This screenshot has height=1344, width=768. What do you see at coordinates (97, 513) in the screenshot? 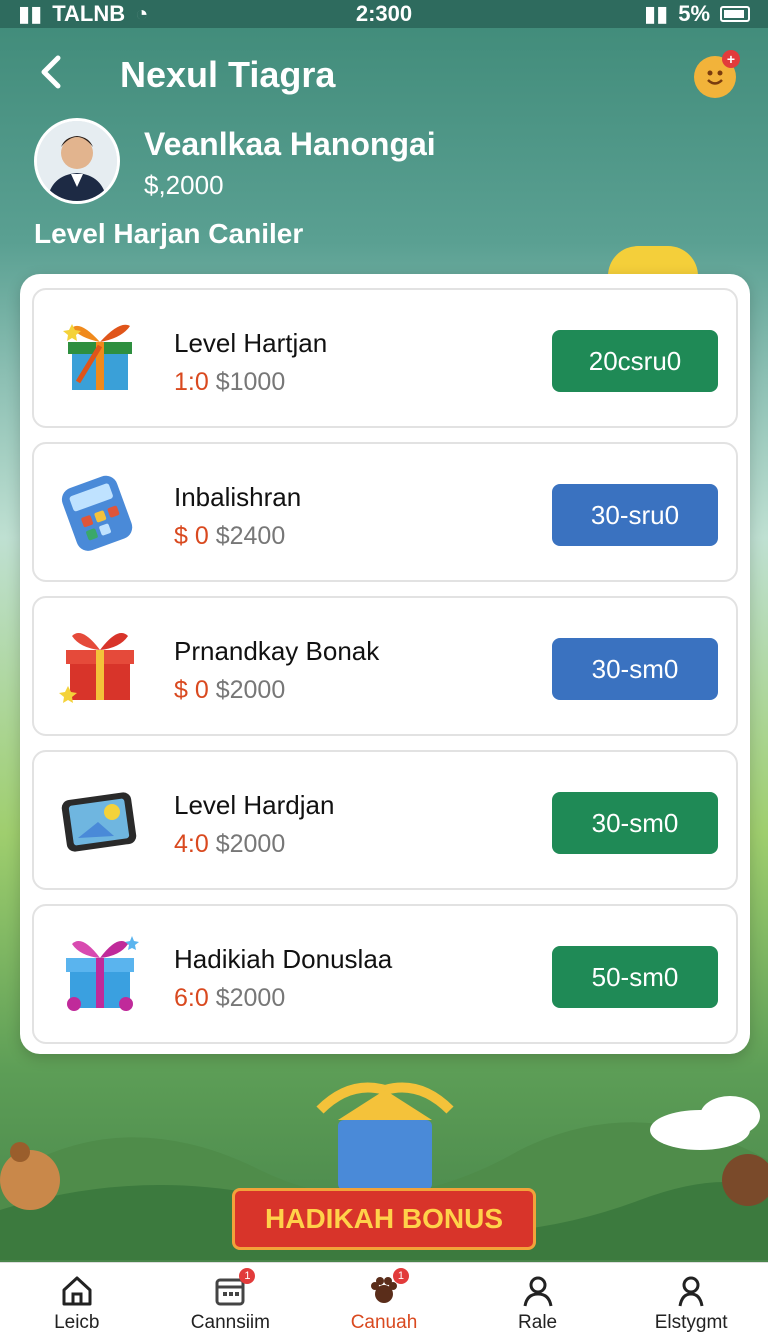
I see `calculator-icon` at bounding box center [97, 513].